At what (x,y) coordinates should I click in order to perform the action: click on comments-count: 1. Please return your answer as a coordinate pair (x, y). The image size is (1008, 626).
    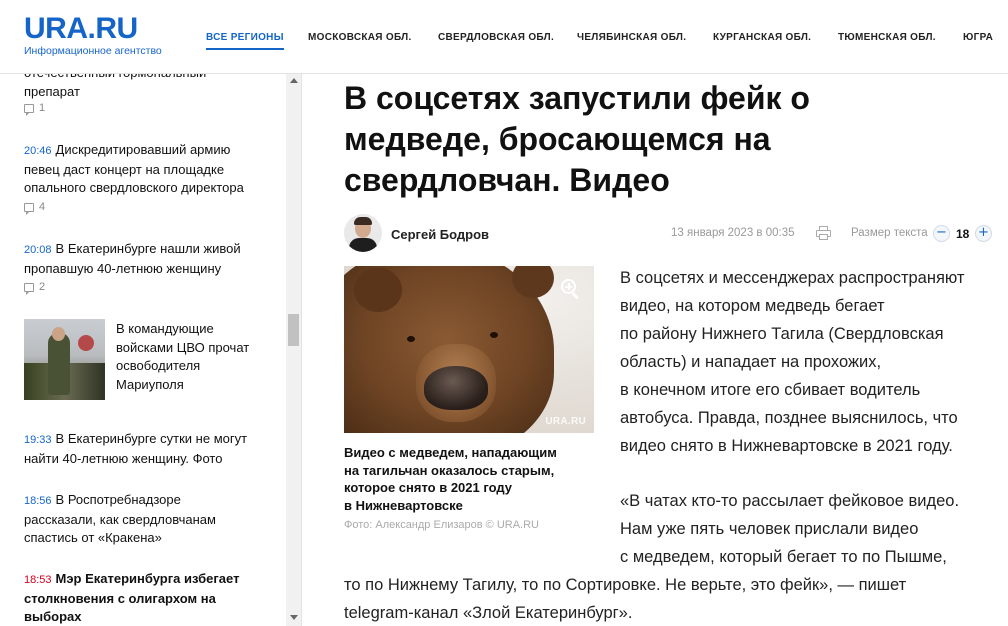
    Looking at the image, I should click on (34, 109).